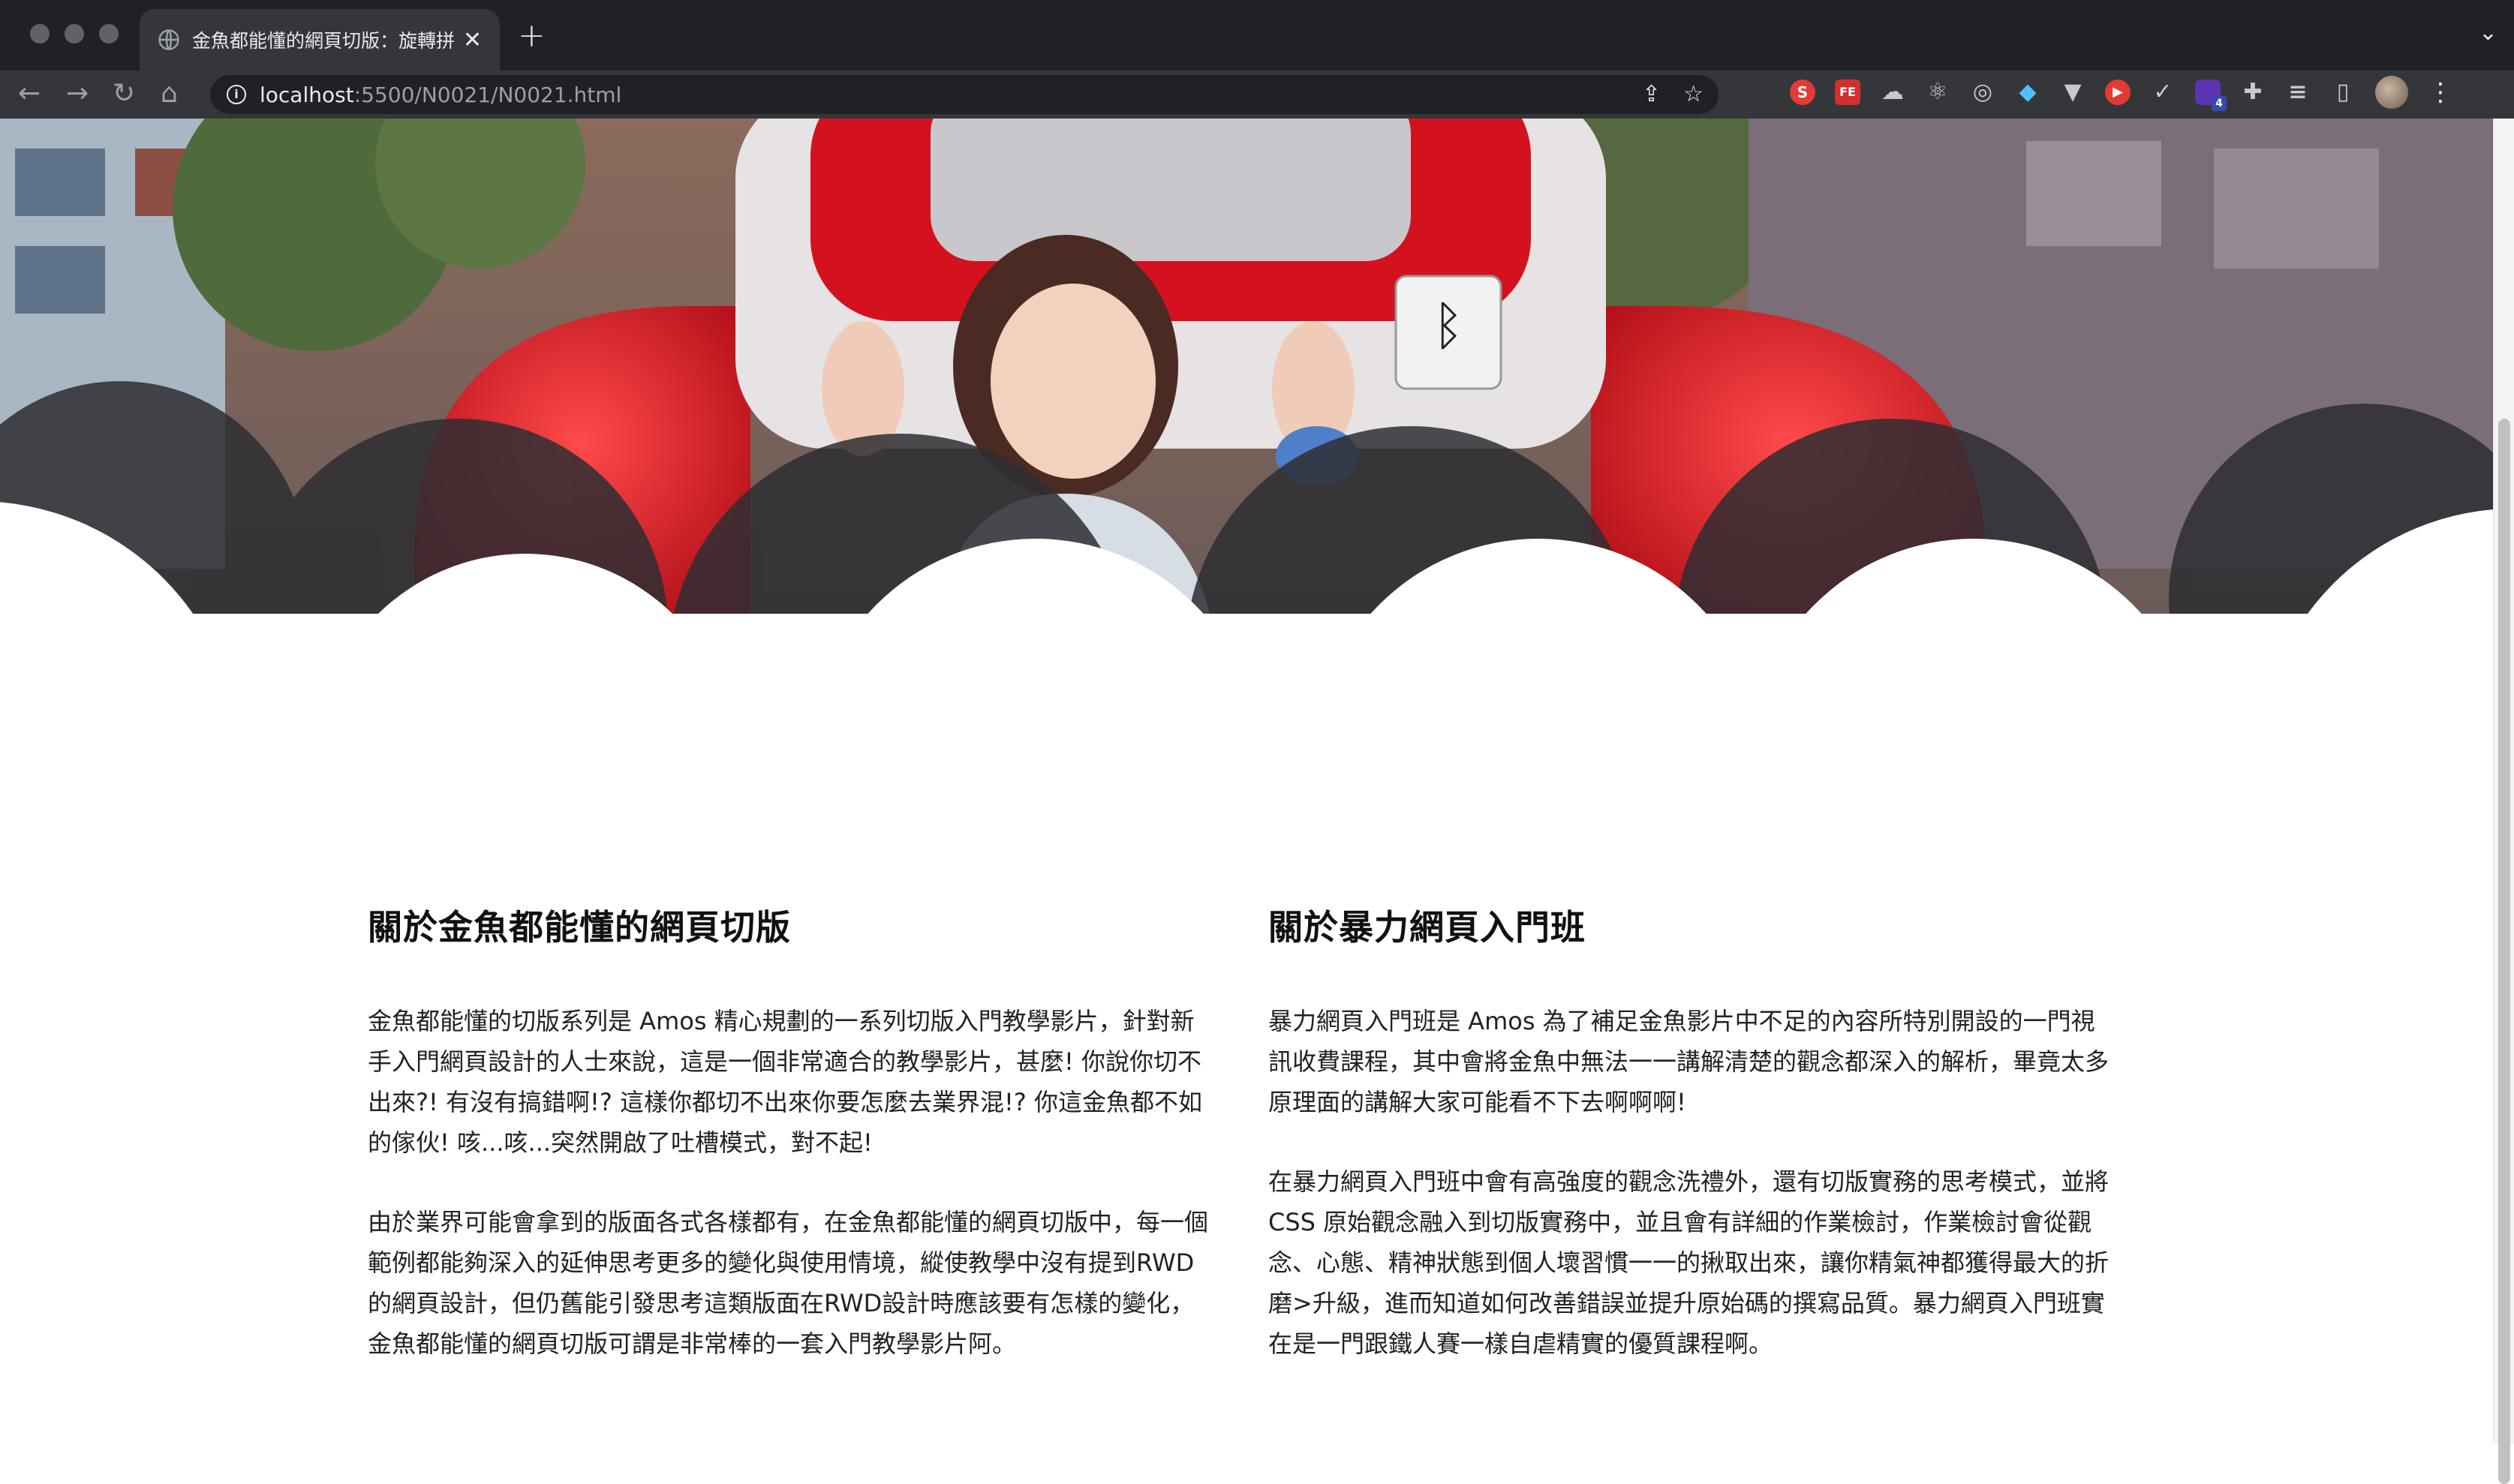 Image resolution: width=2514 pixels, height=1484 pixels. I want to click on bookmark-star-icon: ☆, so click(1693, 94).